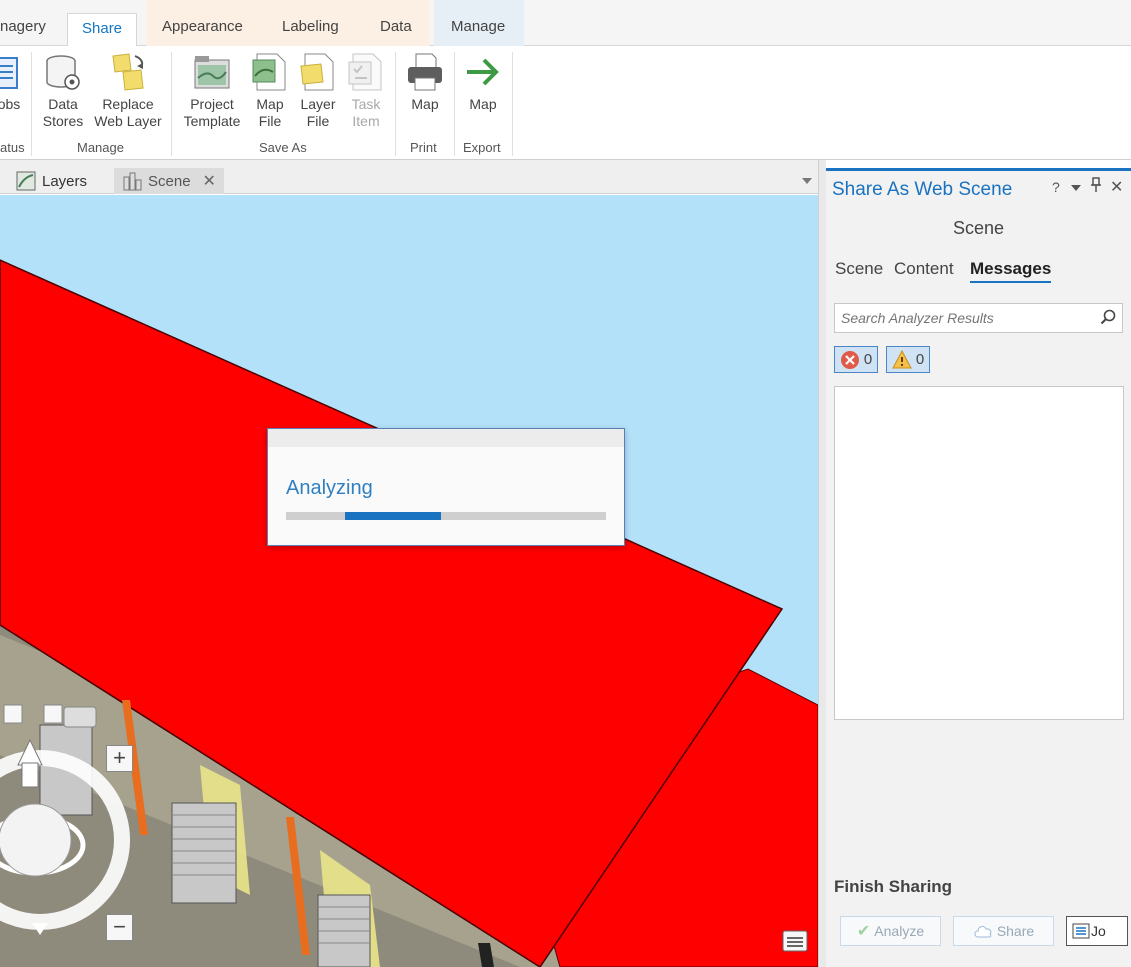  Describe the element at coordinates (119, 758) in the screenshot. I see `zoom-in-button: +` at that location.